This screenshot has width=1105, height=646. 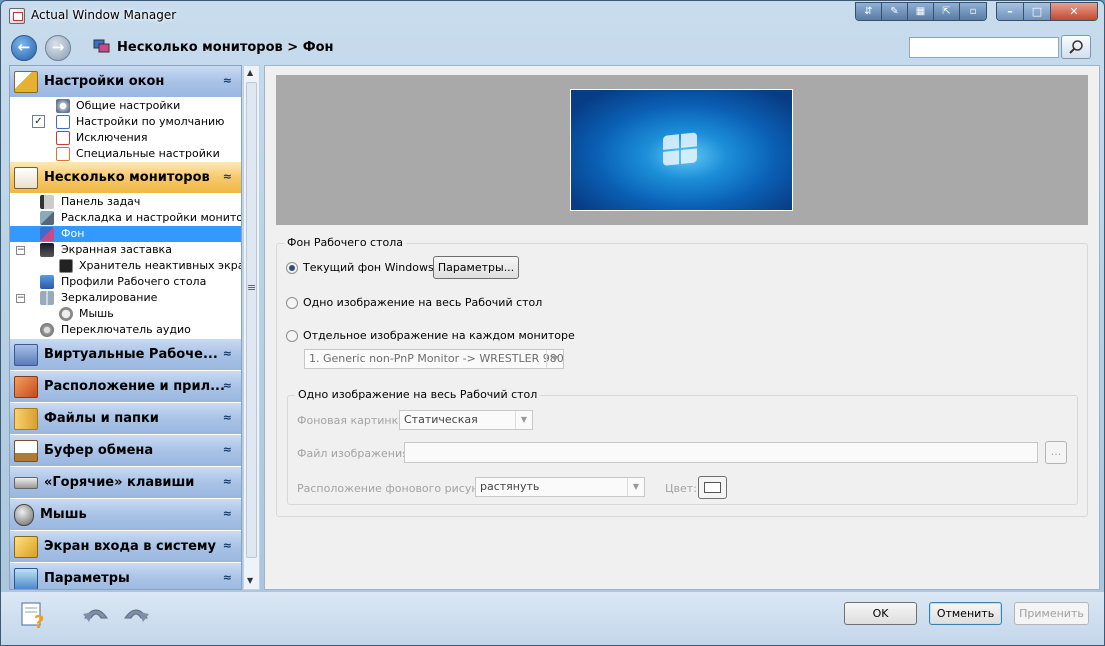 What do you see at coordinates (965, 613) in the screenshot?
I see `cancel-button: Отменить` at bounding box center [965, 613].